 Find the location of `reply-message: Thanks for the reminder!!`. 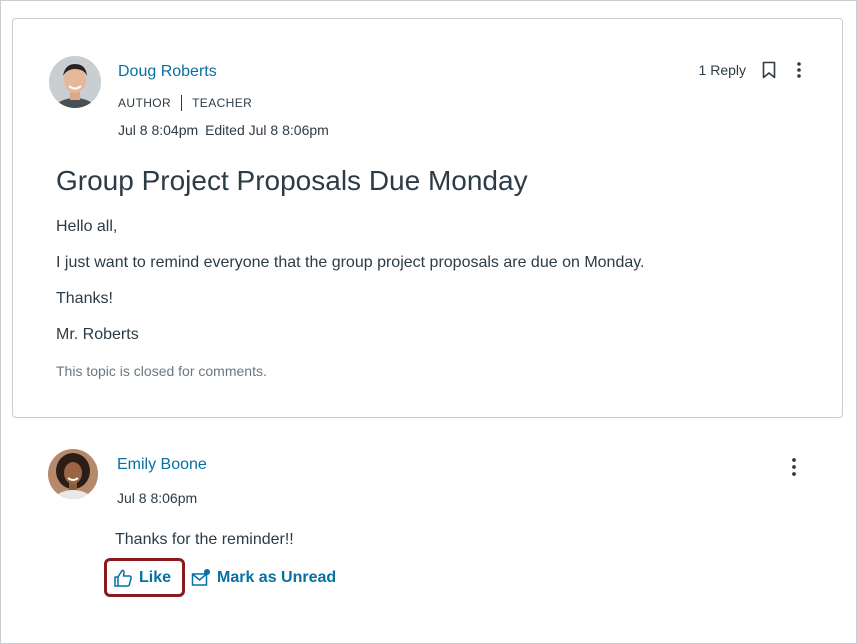

reply-message: Thanks for the reminder!! is located at coordinates (204, 539).